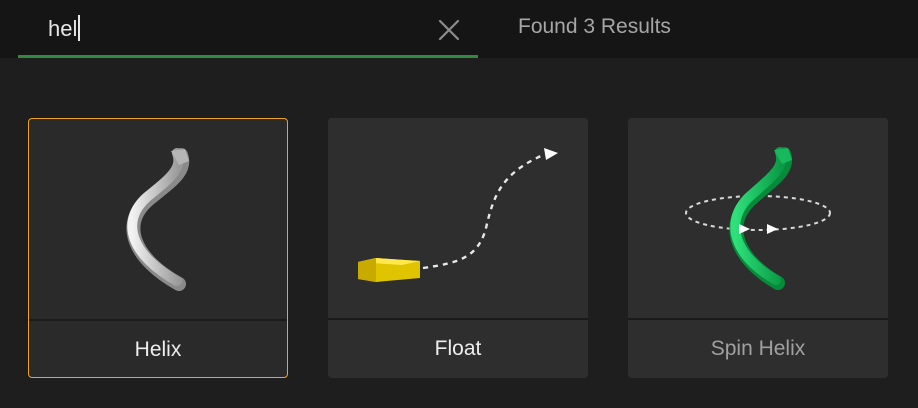 Image resolution: width=918 pixels, height=408 pixels. I want to click on card-label: Helix, so click(158, 349).